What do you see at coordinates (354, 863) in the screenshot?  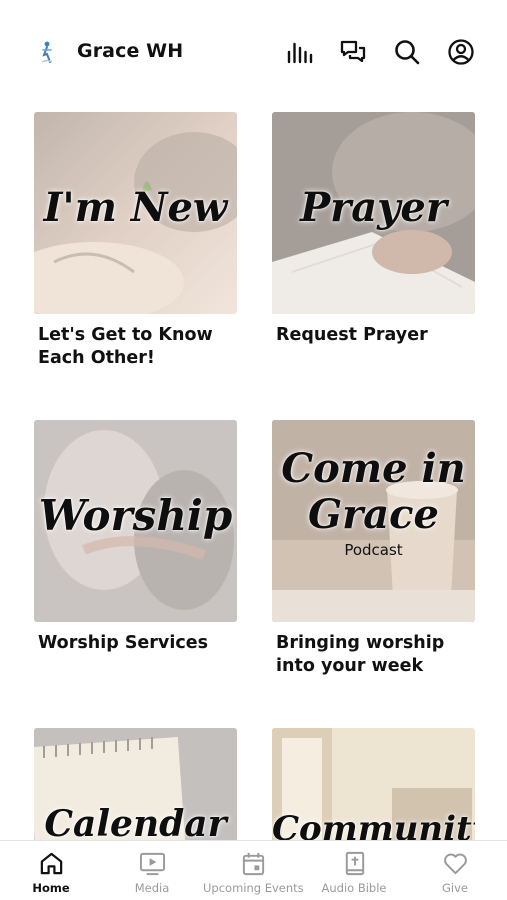 I see `bible-icon` at bounding box center [354, 863].